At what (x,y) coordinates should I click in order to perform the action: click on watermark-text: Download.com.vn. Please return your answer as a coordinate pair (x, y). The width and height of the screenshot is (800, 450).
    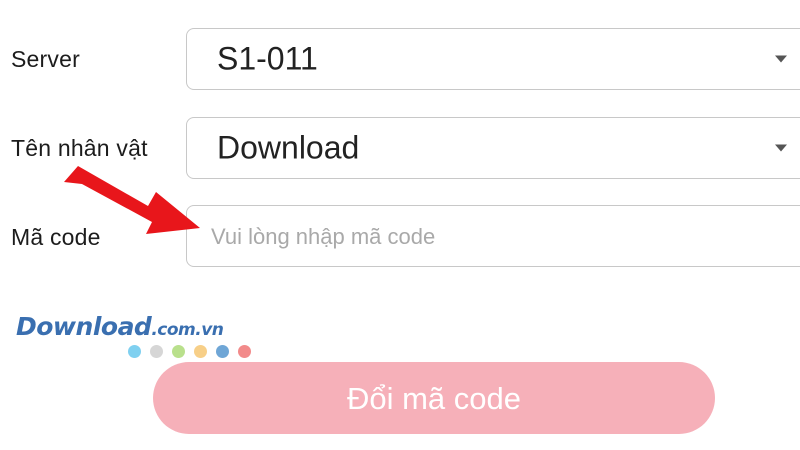
    Looking at the image, I should click on (120, 326).